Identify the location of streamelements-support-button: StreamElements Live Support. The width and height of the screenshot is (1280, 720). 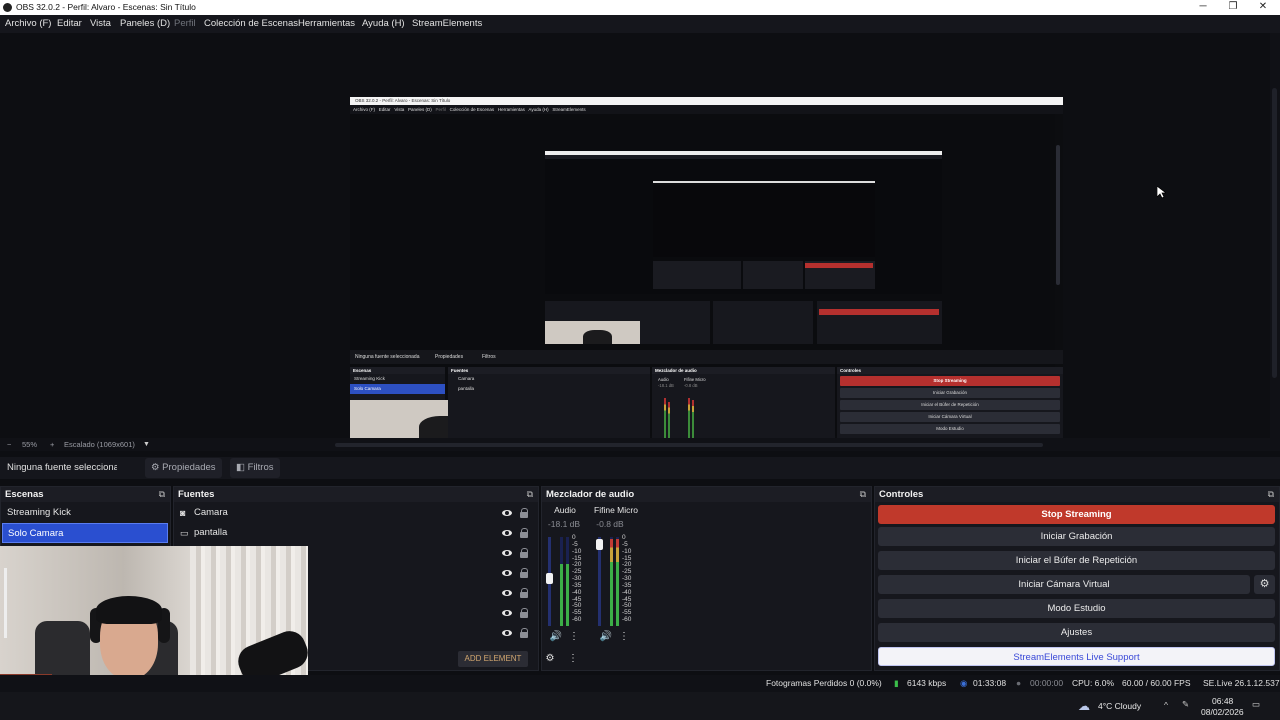
(1076, 656).